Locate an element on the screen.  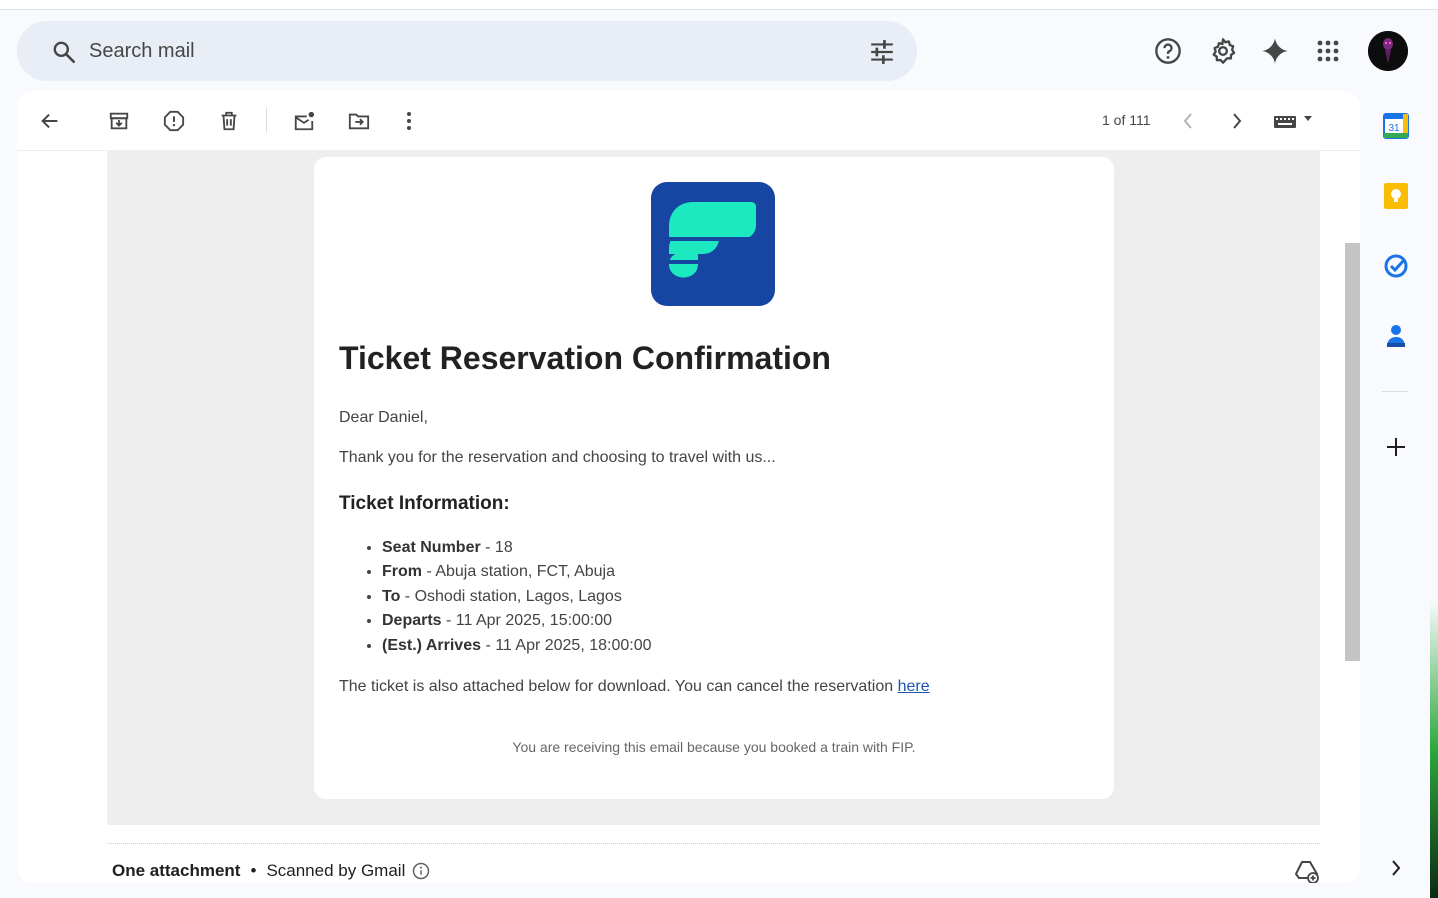
calendar-day: 31 is located at coordinates (1394, 128).